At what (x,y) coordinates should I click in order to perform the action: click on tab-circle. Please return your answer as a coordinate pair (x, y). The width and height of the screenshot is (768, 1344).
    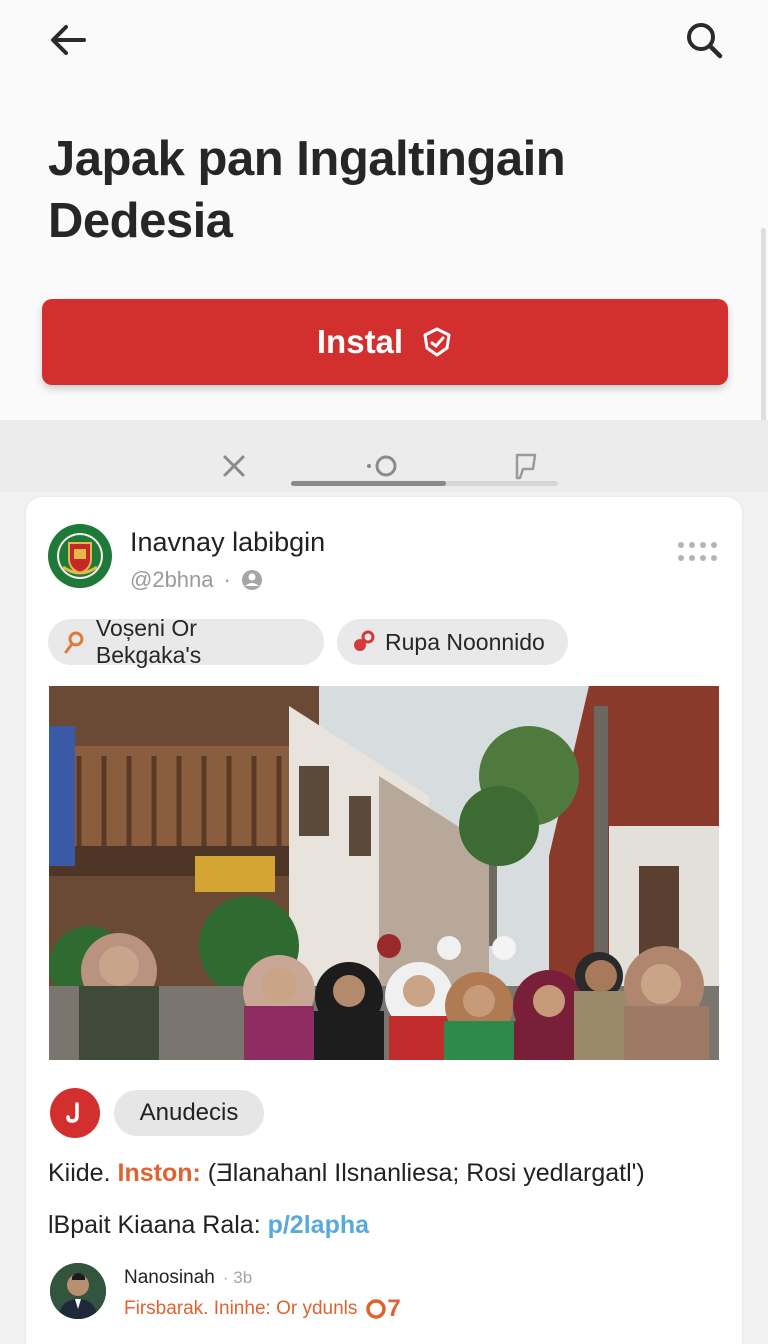
    Looking at the image, I should click on (384, 466).